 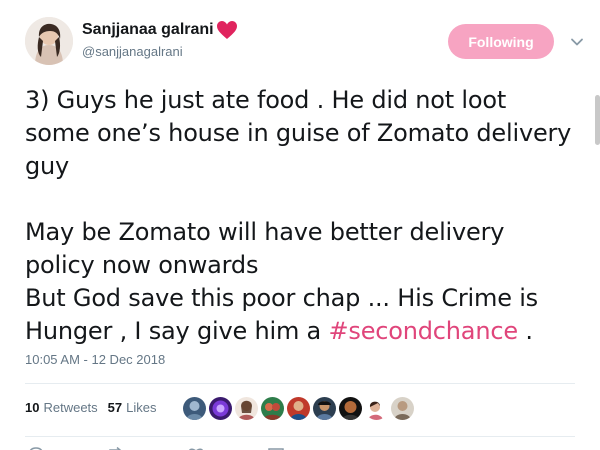 I want to click on tweet-timestamp: 10:05 AM - 12 Dec 2018, so click(x=95, y=359).